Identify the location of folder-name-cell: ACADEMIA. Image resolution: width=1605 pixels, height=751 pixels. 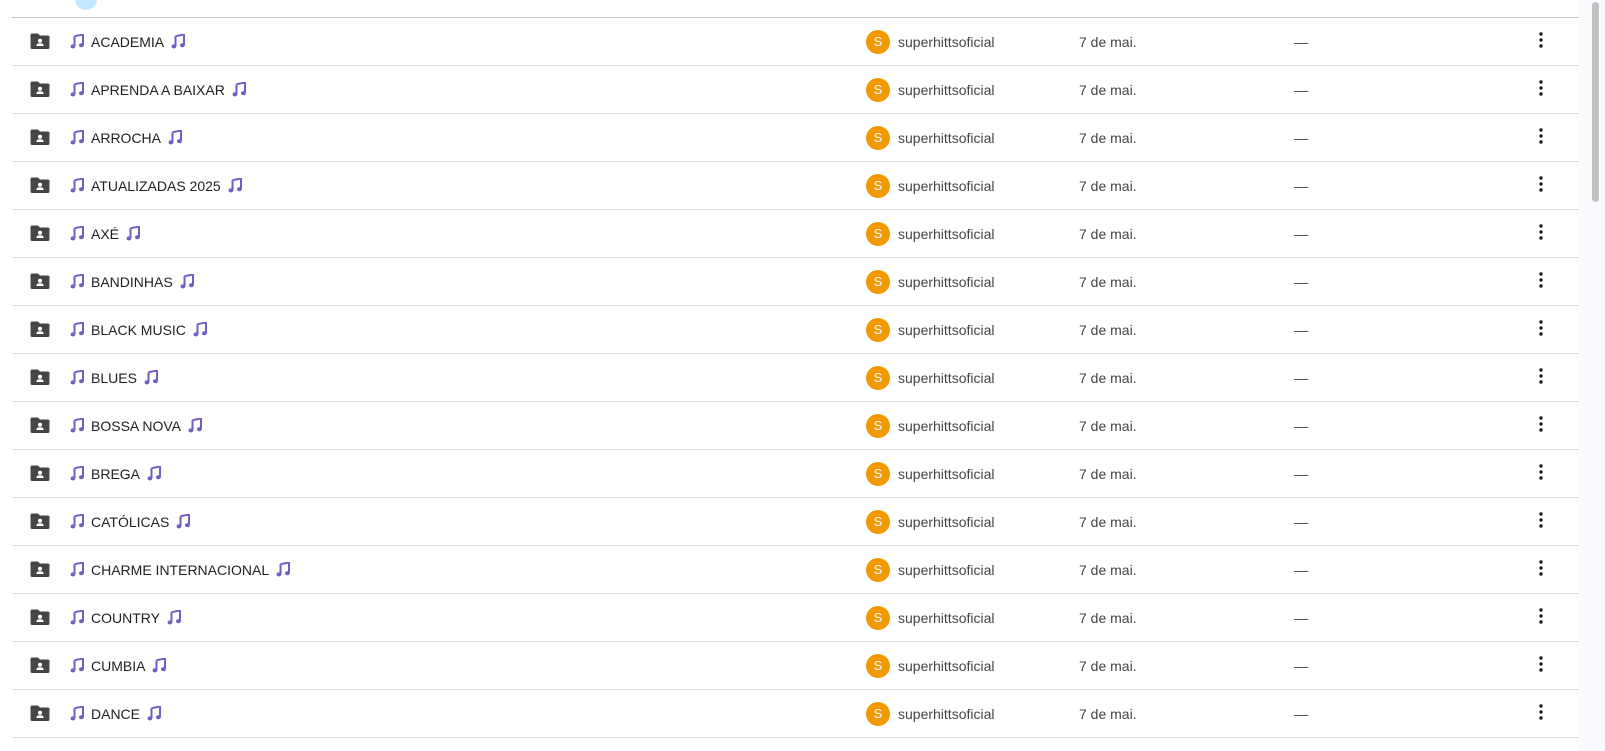
(128, 41).